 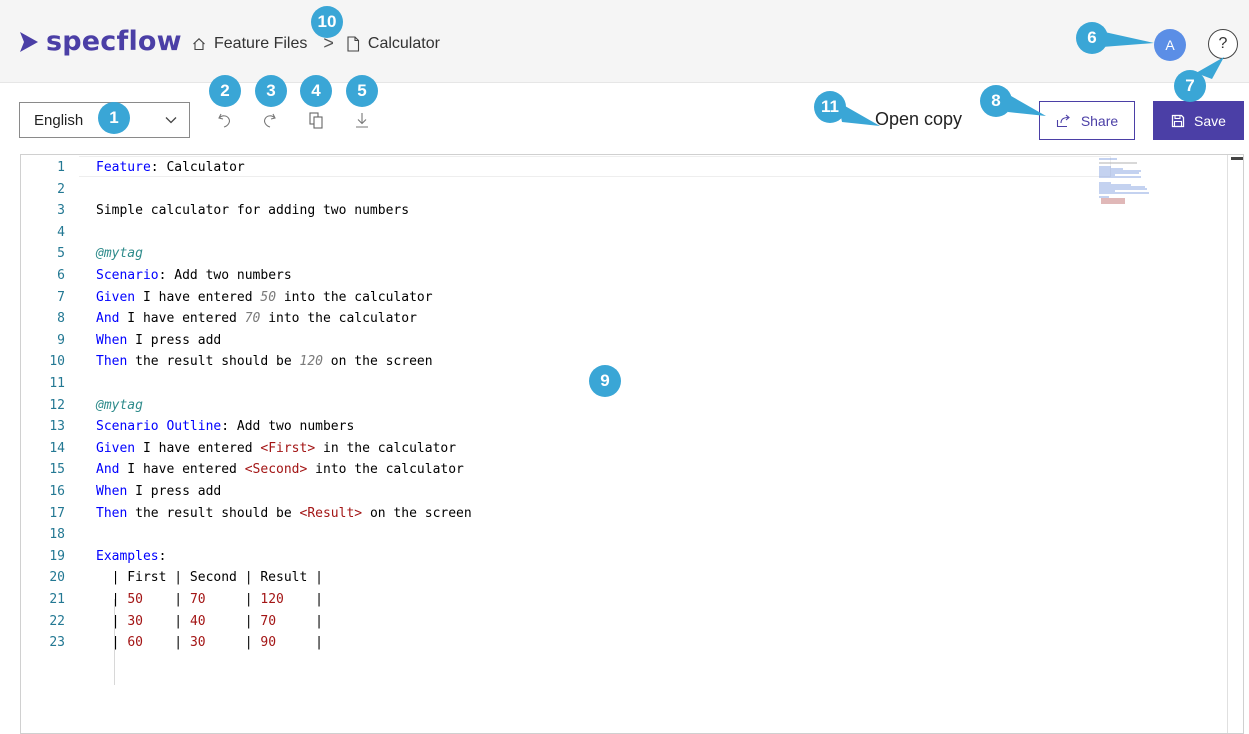 What do you see at coordinates (57, 470) in the screenshot?
I see `line-number: 15` at bounding box center [57, 470].